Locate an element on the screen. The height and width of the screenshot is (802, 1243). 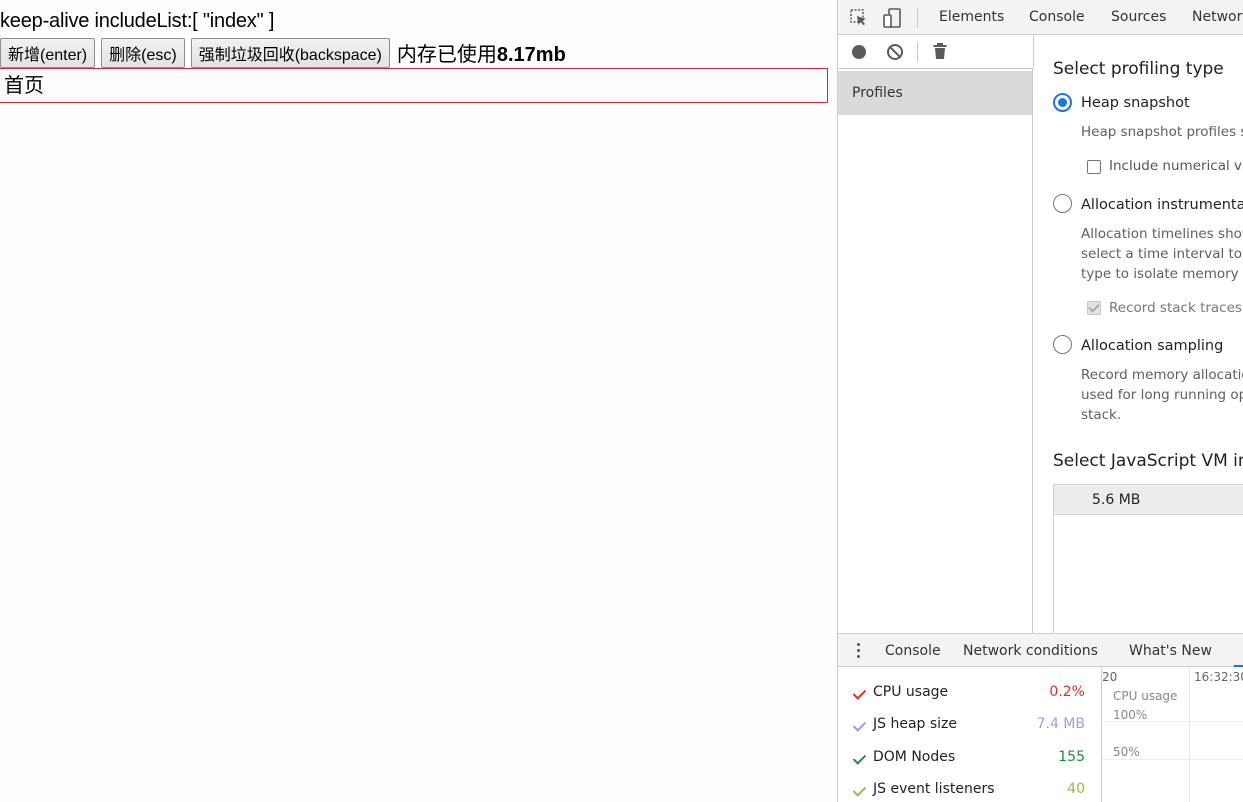
heap-snapshot-label: Heap snapshot is located at coordinates (1135, 103).